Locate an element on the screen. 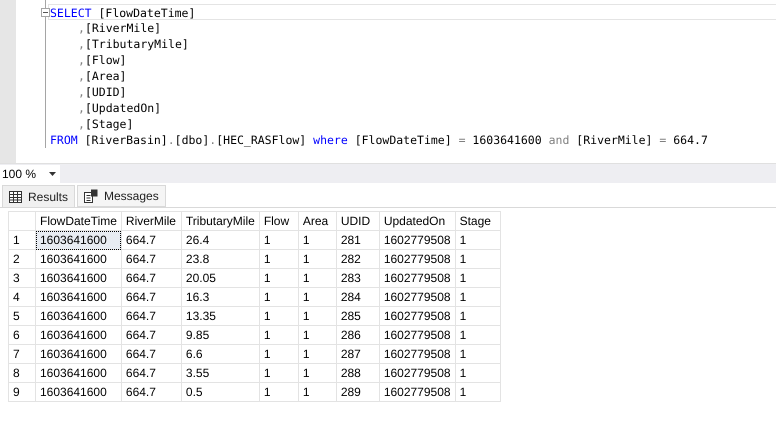 The image size is (776, 421). zoom-dropdown: 100 % is located at coordinates (30, 173).